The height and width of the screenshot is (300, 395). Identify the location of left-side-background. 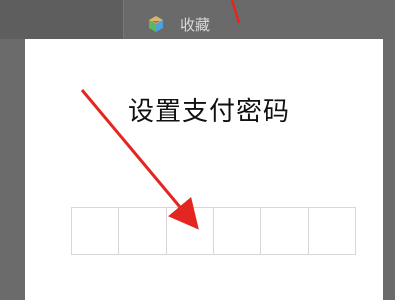
(12, 169).